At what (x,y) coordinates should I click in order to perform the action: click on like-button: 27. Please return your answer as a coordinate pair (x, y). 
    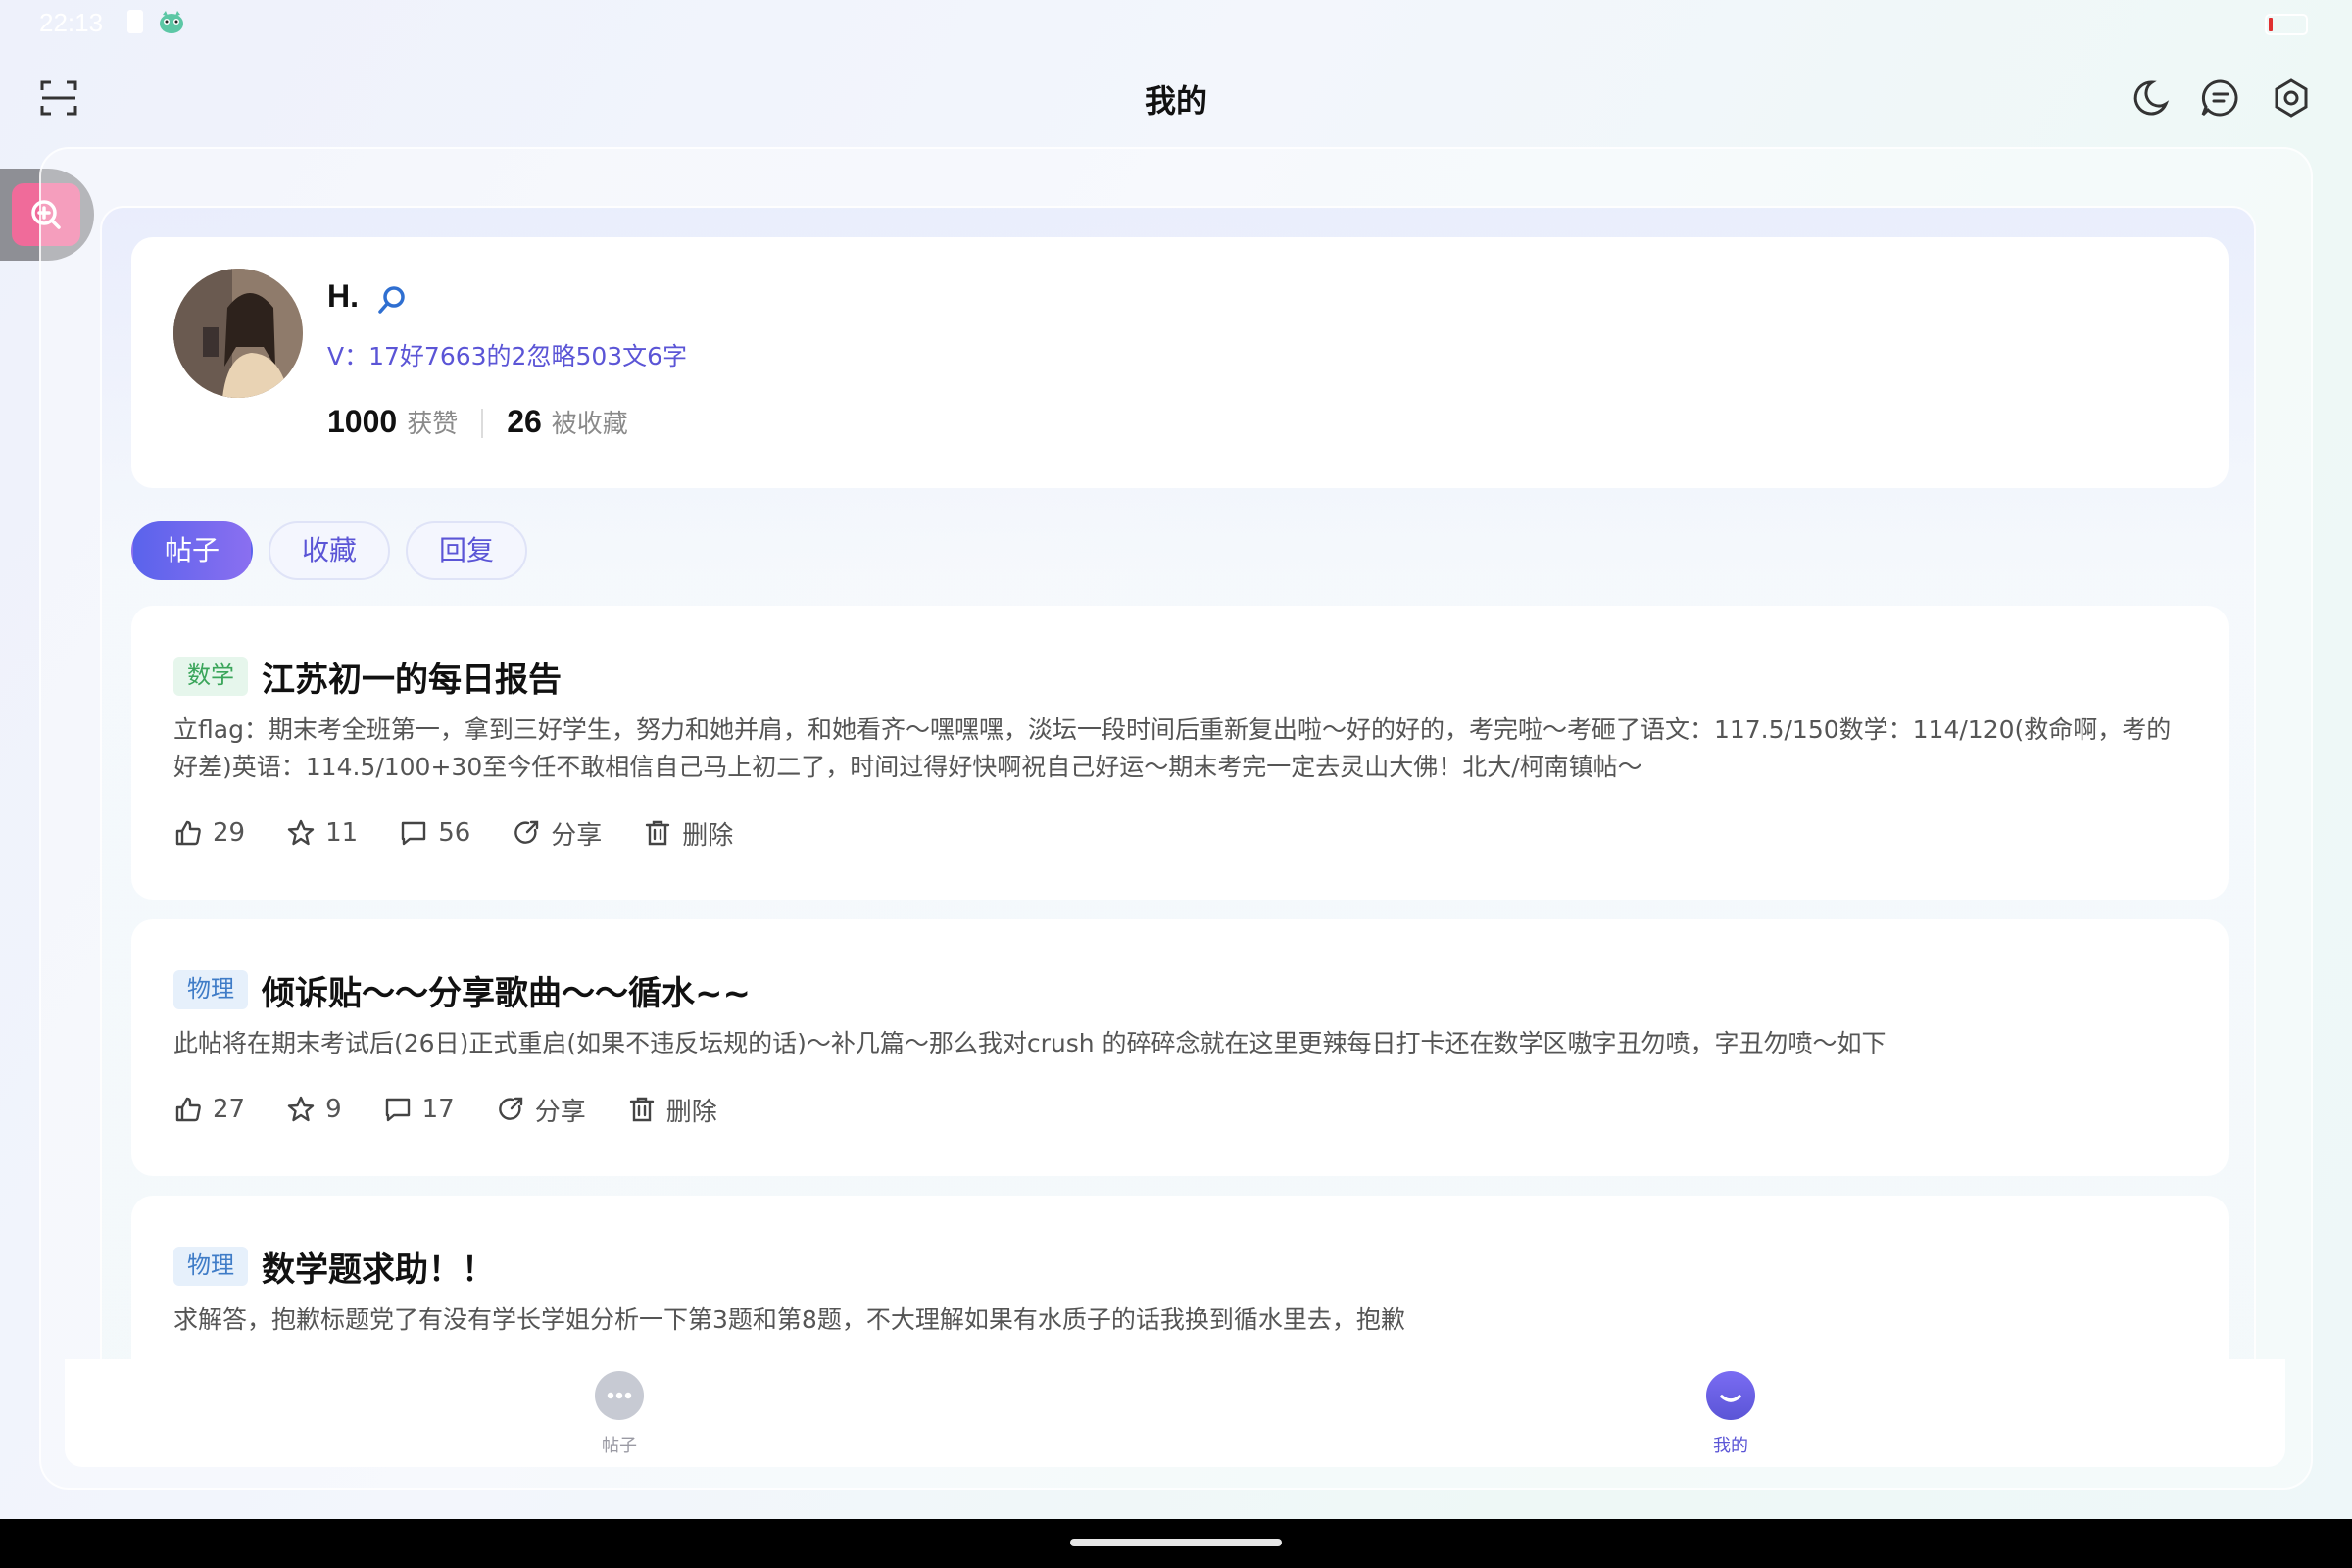
    Looking at the image, I should click on (209, 1109).